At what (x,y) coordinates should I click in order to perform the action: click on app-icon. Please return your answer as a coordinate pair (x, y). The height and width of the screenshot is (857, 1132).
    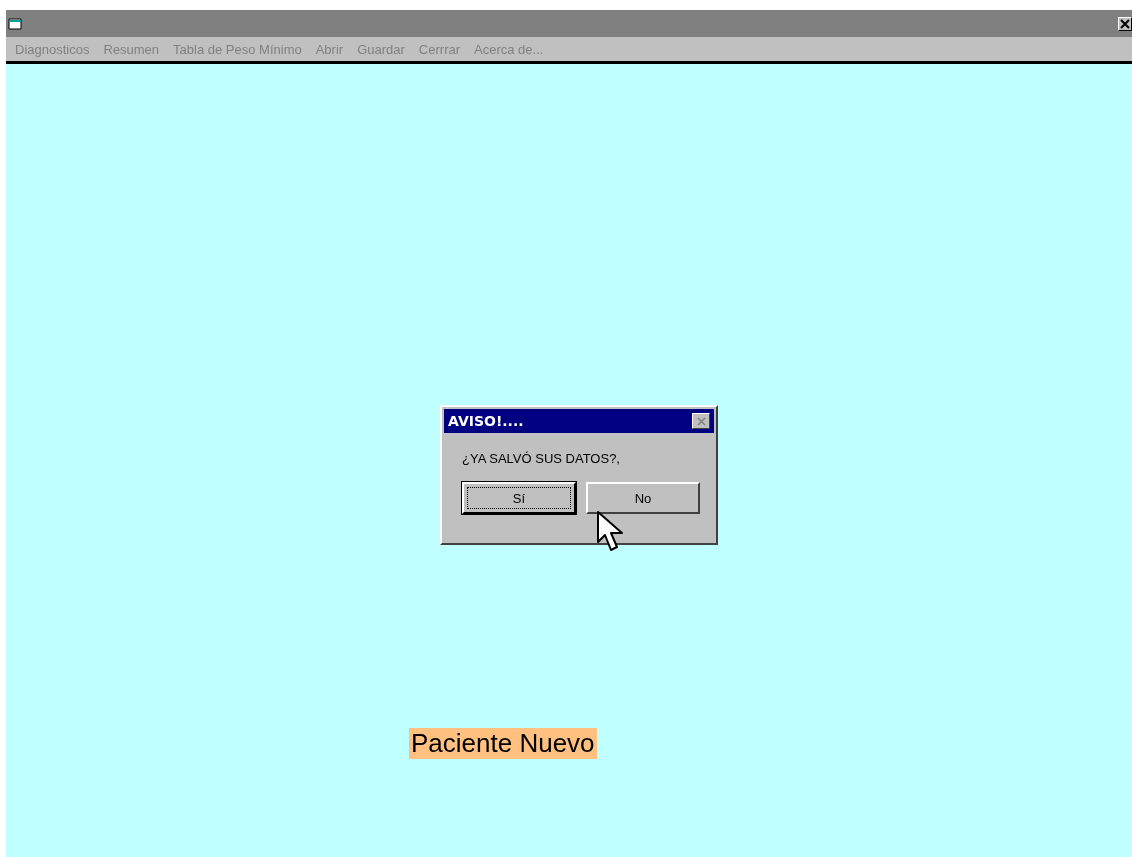
    Looking at the image, I should click on (15, 23).